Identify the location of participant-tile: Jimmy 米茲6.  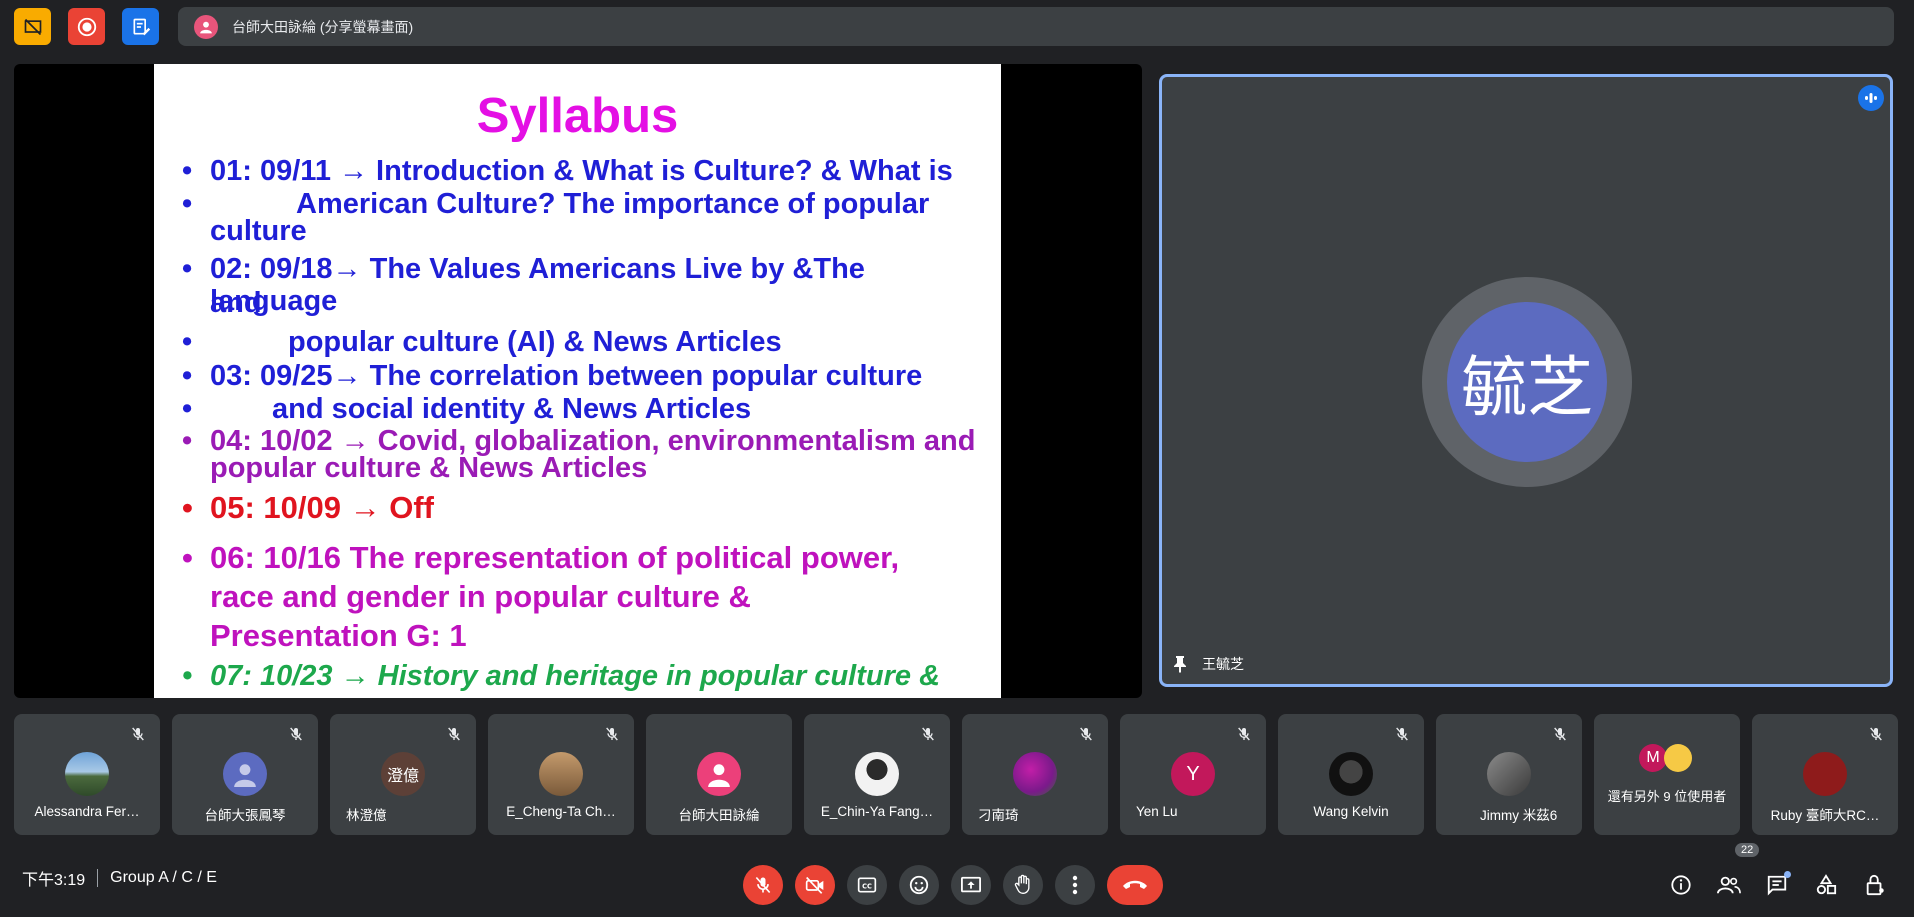
(1509, 774).